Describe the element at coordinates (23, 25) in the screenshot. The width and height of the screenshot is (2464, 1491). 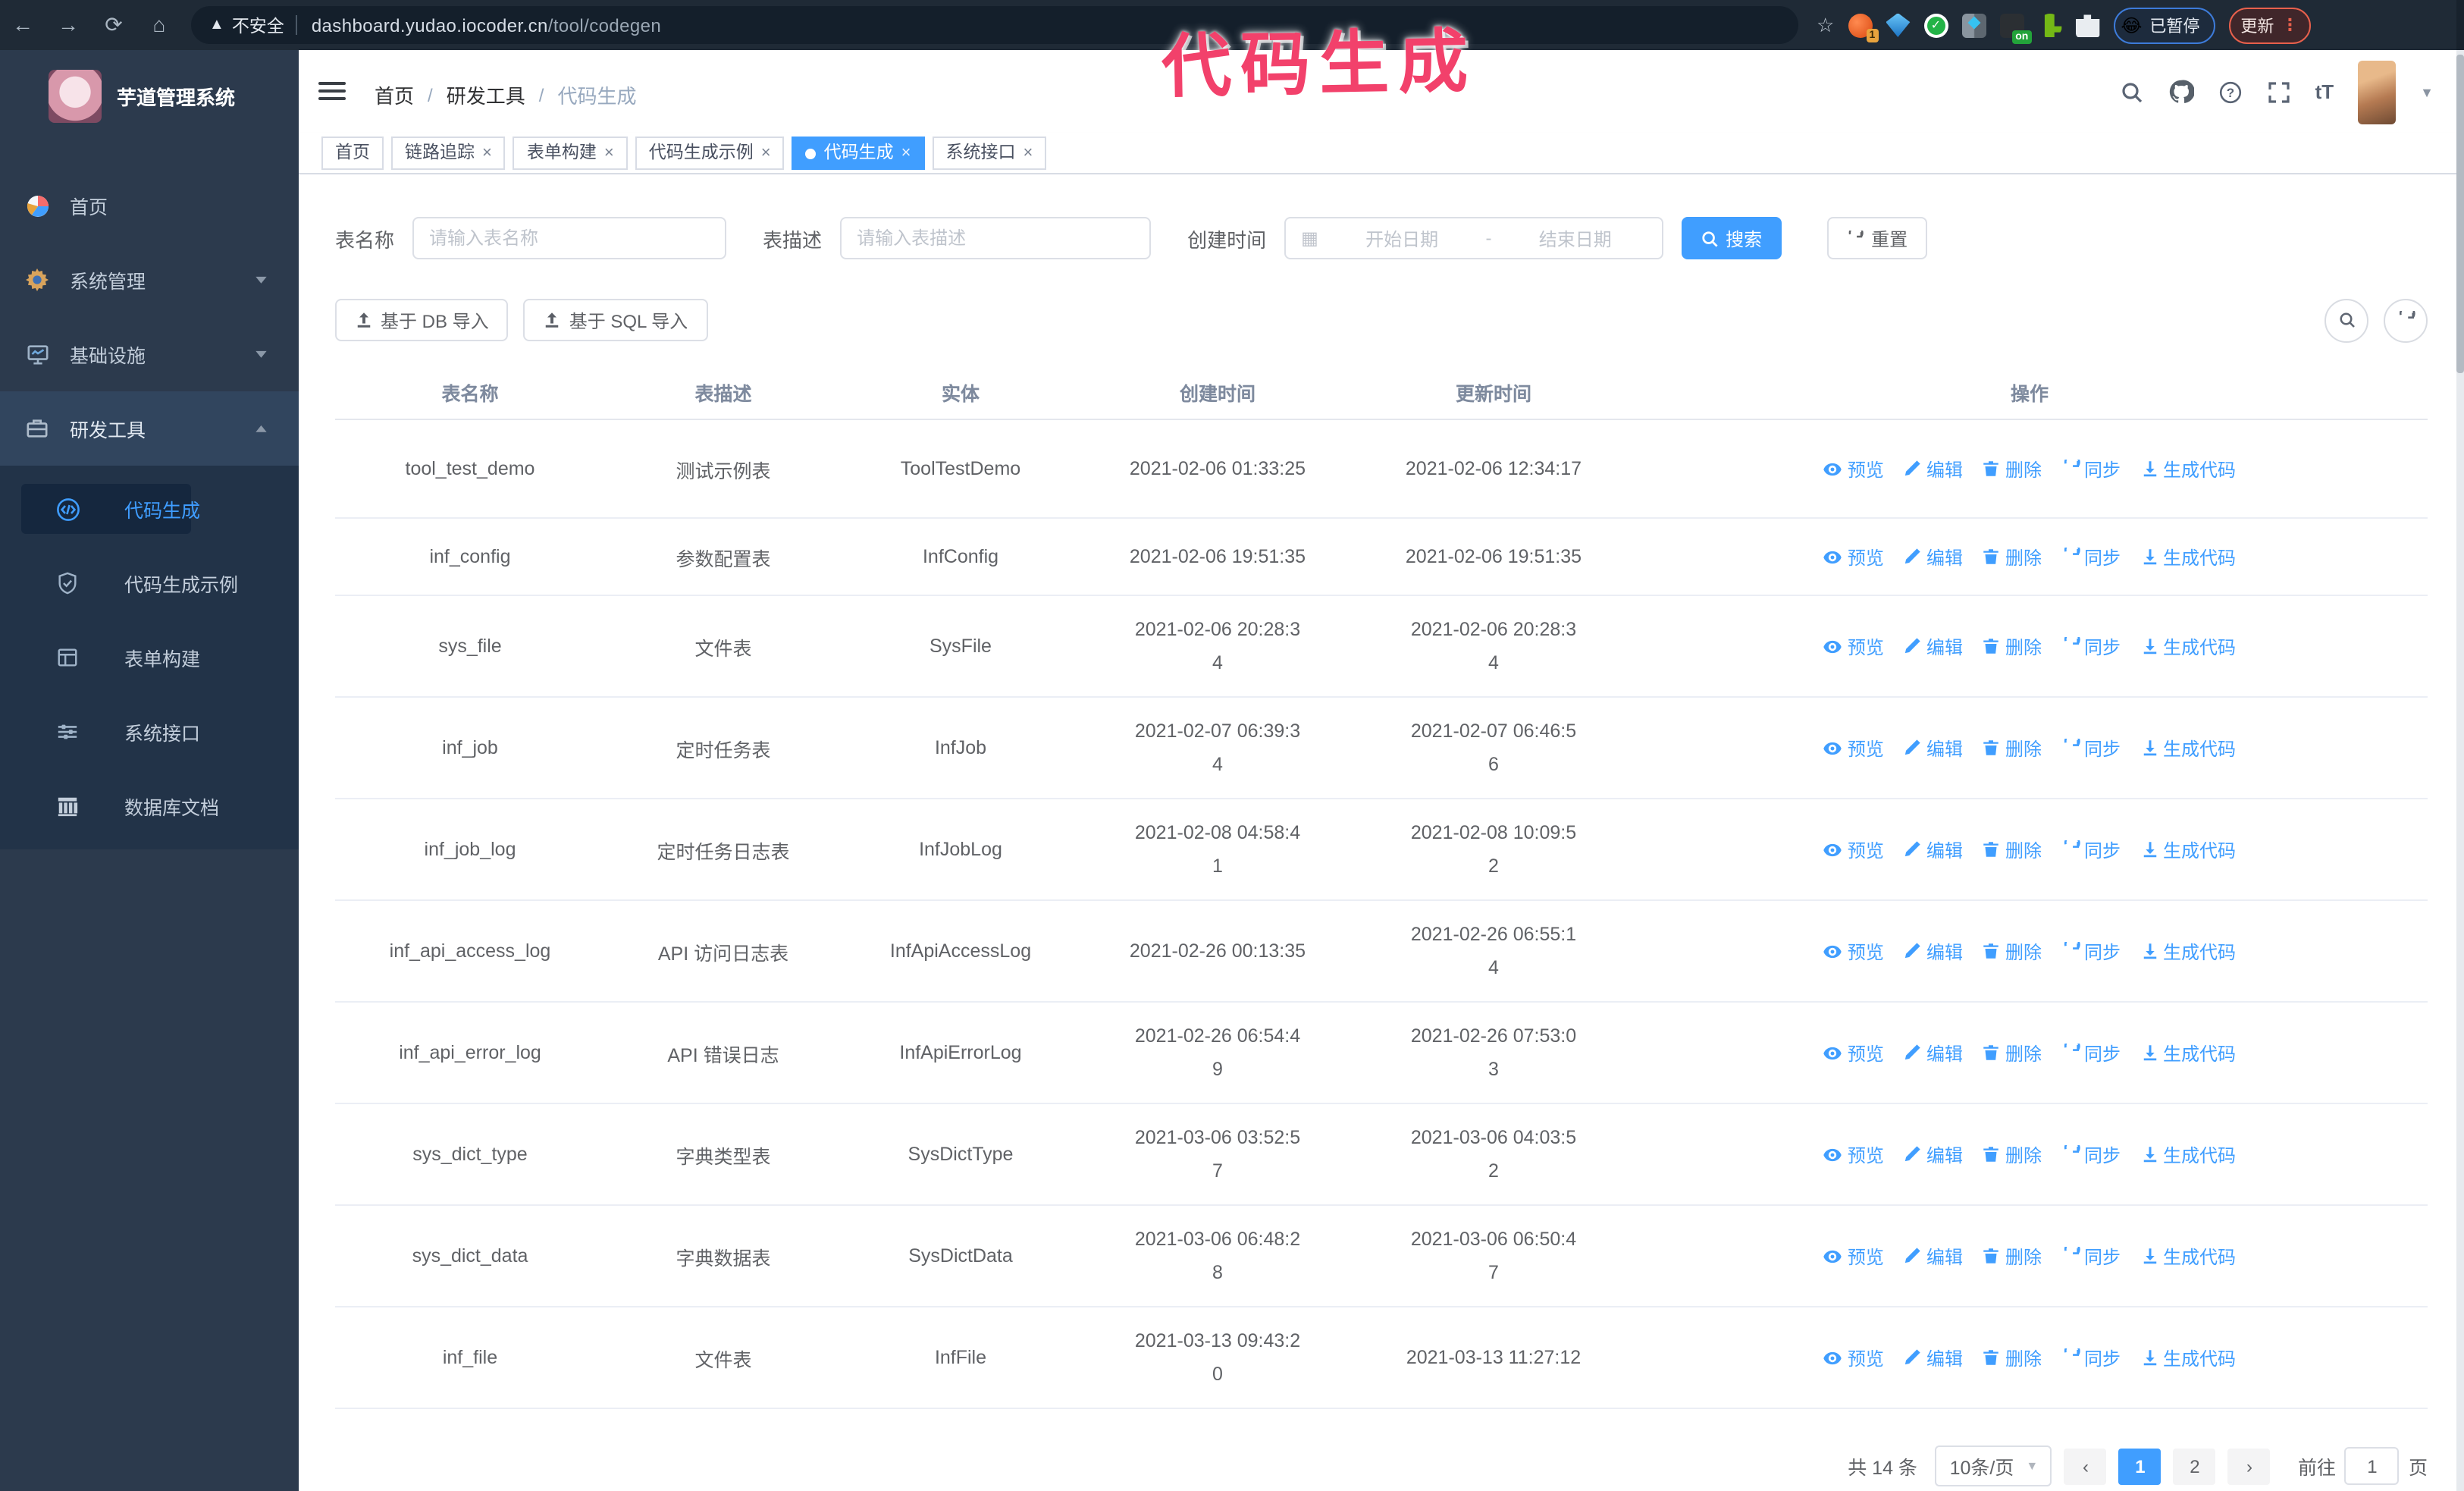
I see `back-icon: ←` at that location.